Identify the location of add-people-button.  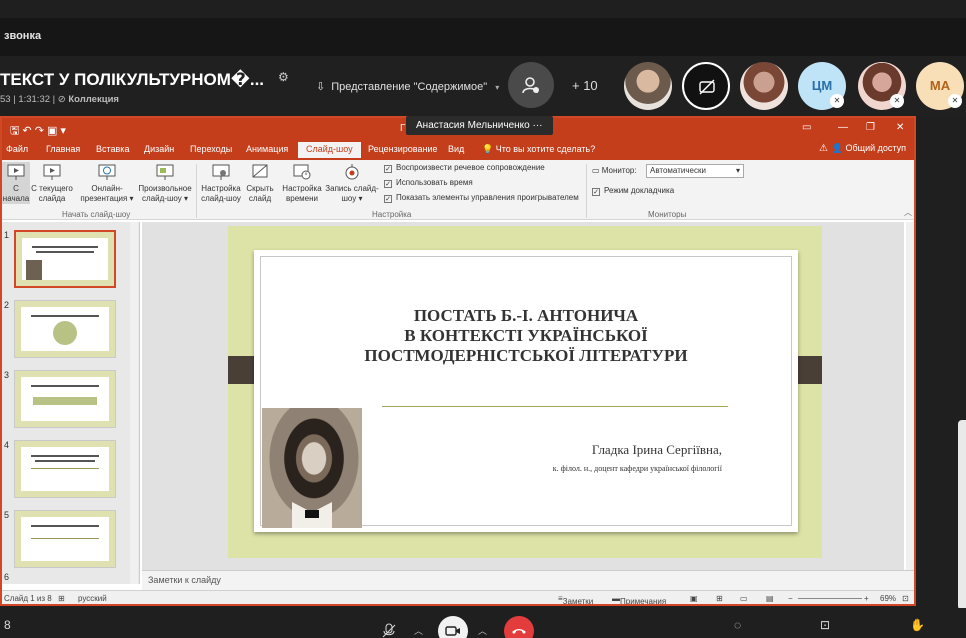
(531, 85).